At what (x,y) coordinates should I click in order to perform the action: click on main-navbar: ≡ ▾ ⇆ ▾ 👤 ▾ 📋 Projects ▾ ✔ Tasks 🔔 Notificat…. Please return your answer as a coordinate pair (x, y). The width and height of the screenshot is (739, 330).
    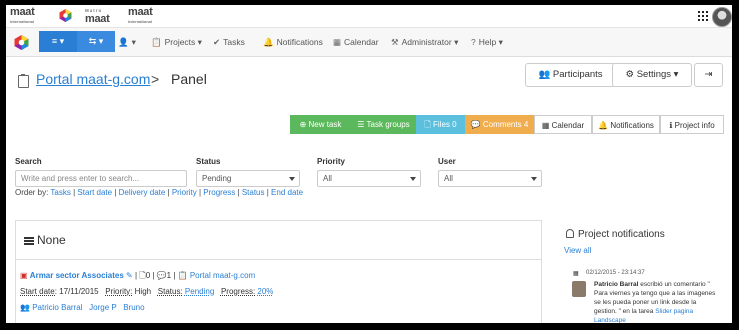
    Looking at the image, I should click on (369, 42).